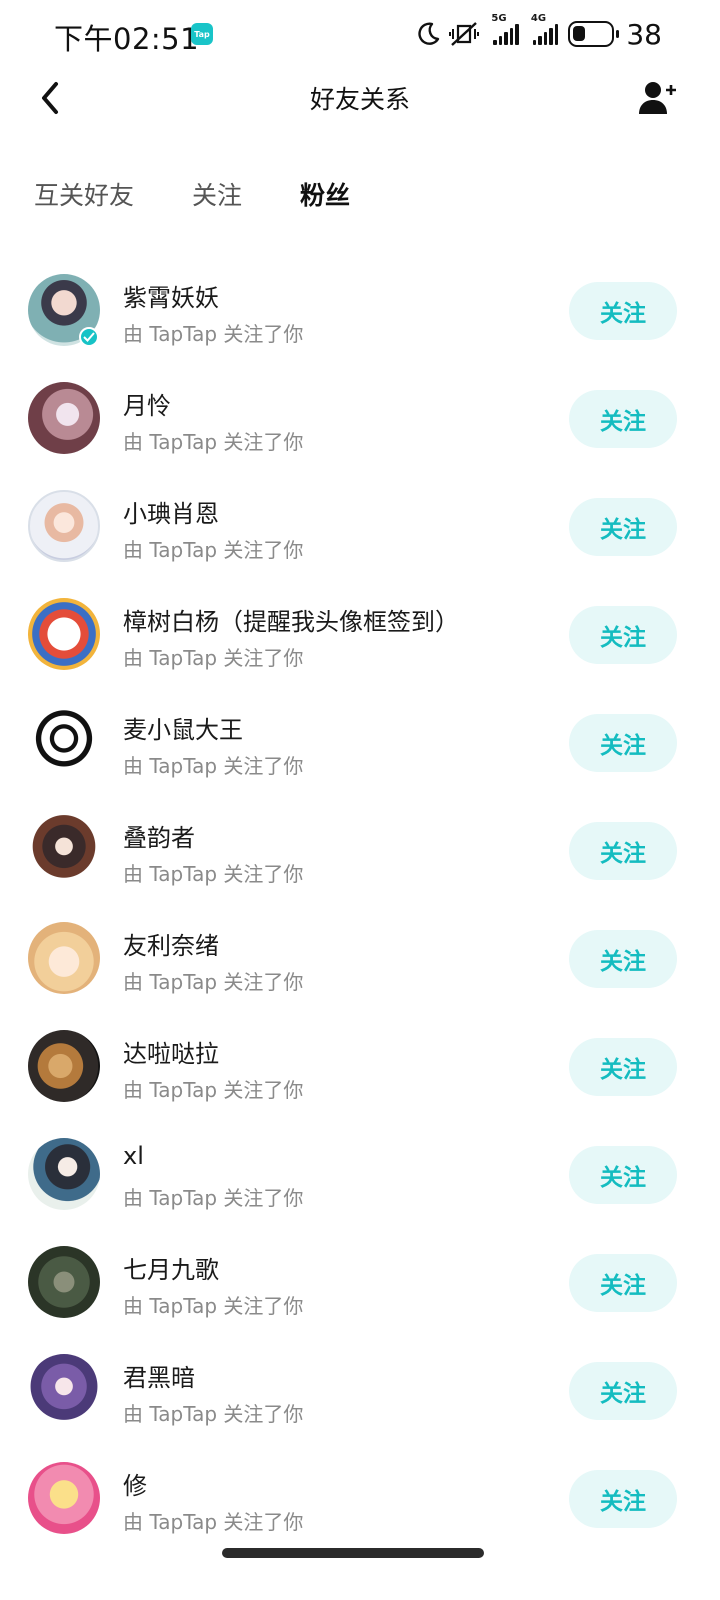 Image resolution: width=720 pixels, height=1600 pixels. I want to click on list-item: 紫霄妖妖 由 TapTap 关注了你 关注, so click(360, 310).